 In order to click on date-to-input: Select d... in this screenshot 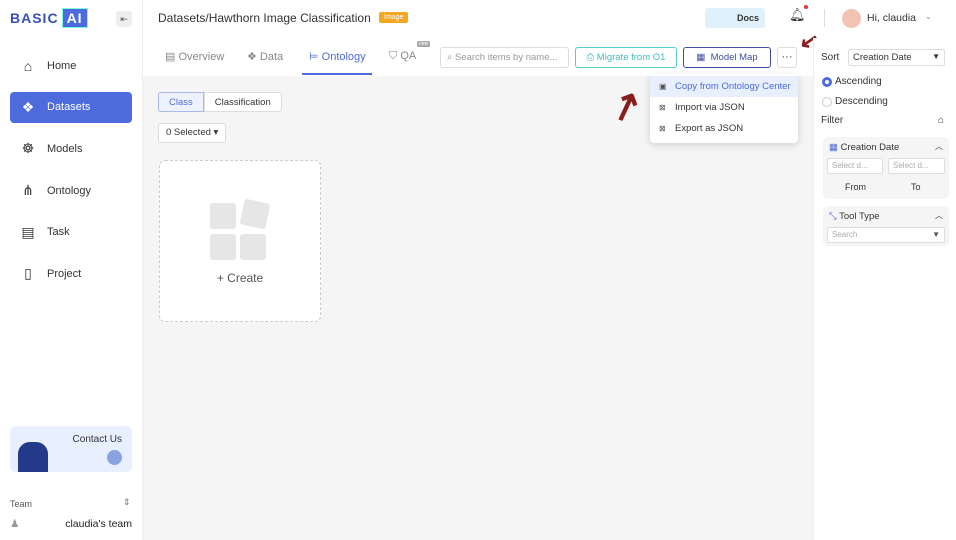, I will do `click(916, 166)`.